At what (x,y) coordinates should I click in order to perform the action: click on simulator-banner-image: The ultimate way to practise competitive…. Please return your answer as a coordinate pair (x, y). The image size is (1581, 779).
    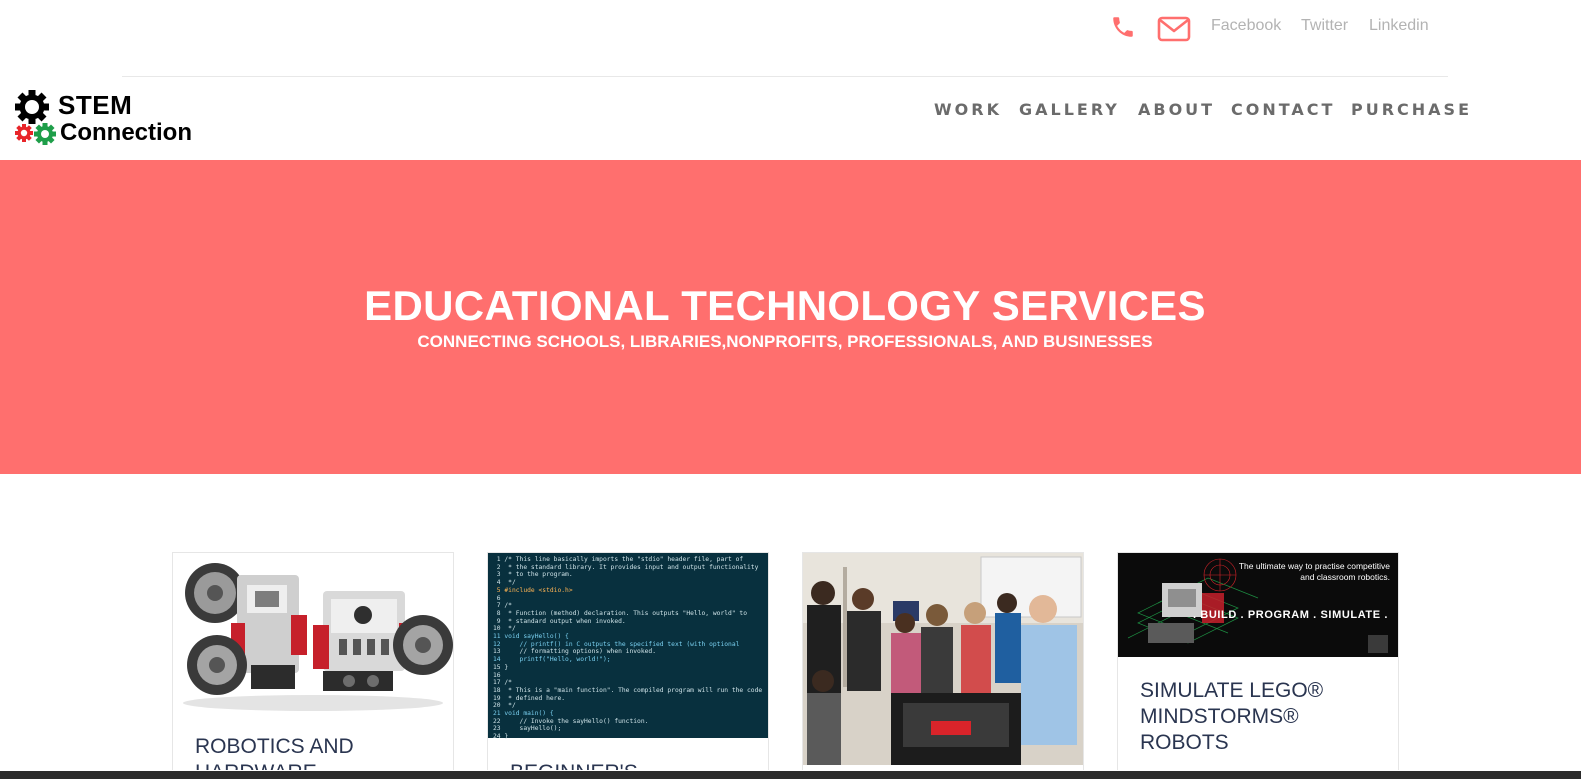
    Looking at the image, I should click on (1258, 605).